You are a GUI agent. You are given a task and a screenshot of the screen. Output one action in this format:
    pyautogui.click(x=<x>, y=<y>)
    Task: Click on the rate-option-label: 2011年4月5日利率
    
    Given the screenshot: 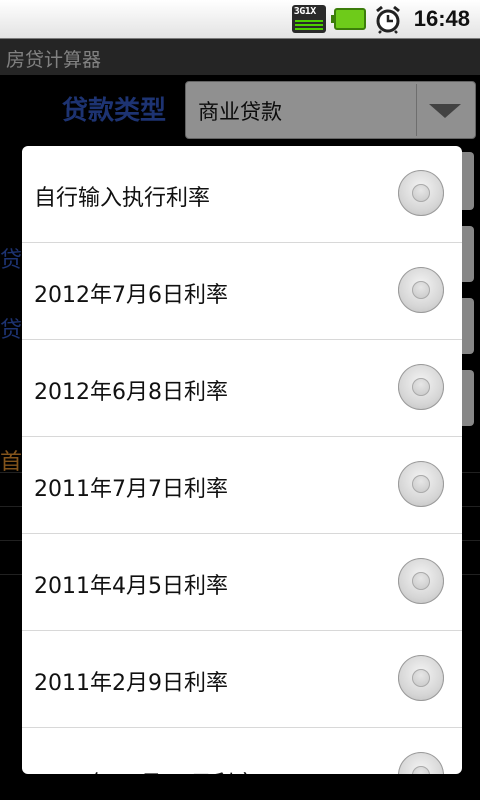 What is the action you would take?
    pyautogui.click(x=131, y=586)
    